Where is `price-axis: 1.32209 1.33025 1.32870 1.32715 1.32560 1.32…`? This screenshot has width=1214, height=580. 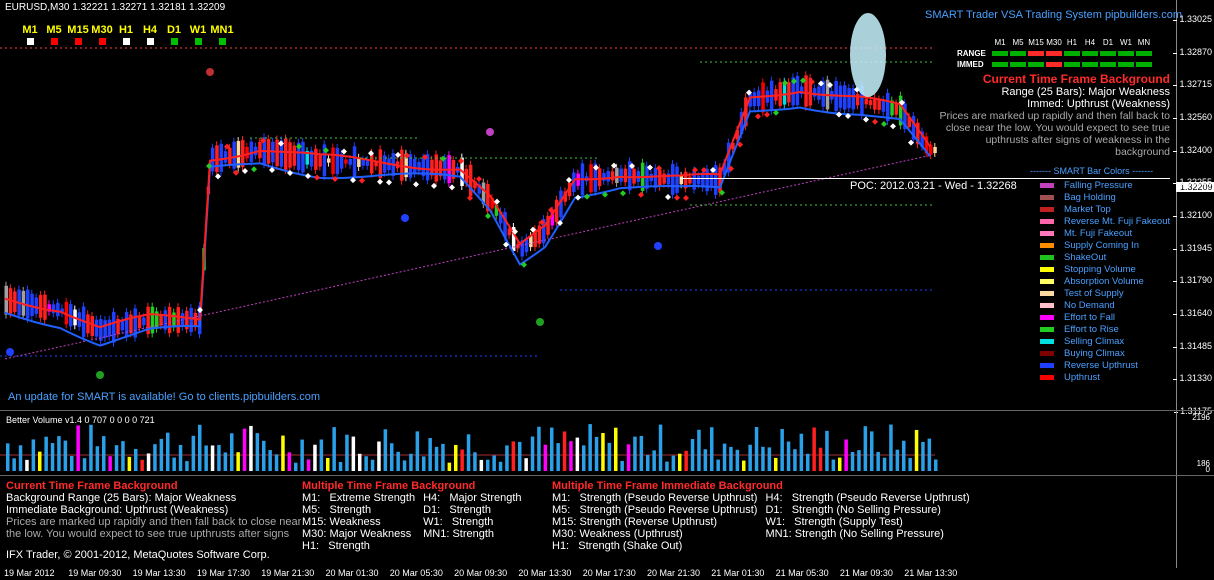
price-axis: 1.32209 1.33025 1.32870 1.32715 1.32560 1.32… is located at coordinates (1193, 208).